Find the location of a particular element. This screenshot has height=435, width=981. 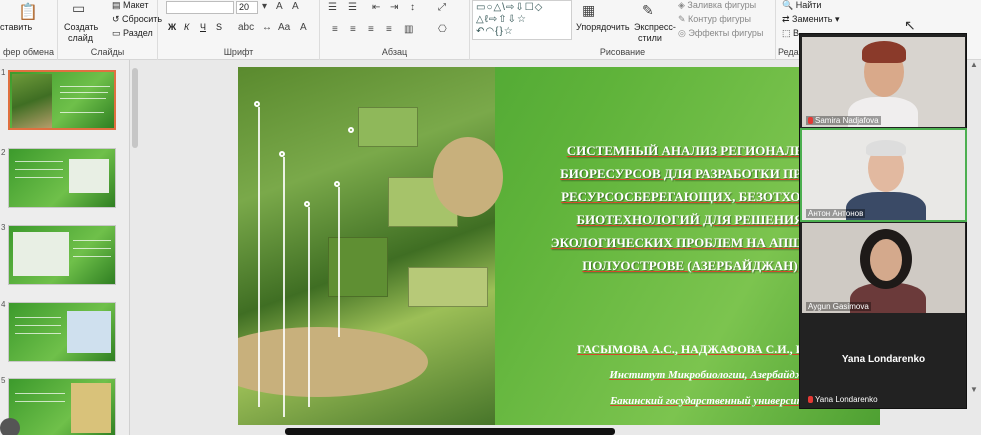

justify-icon: ≡ is located at coordinates (389, 29).